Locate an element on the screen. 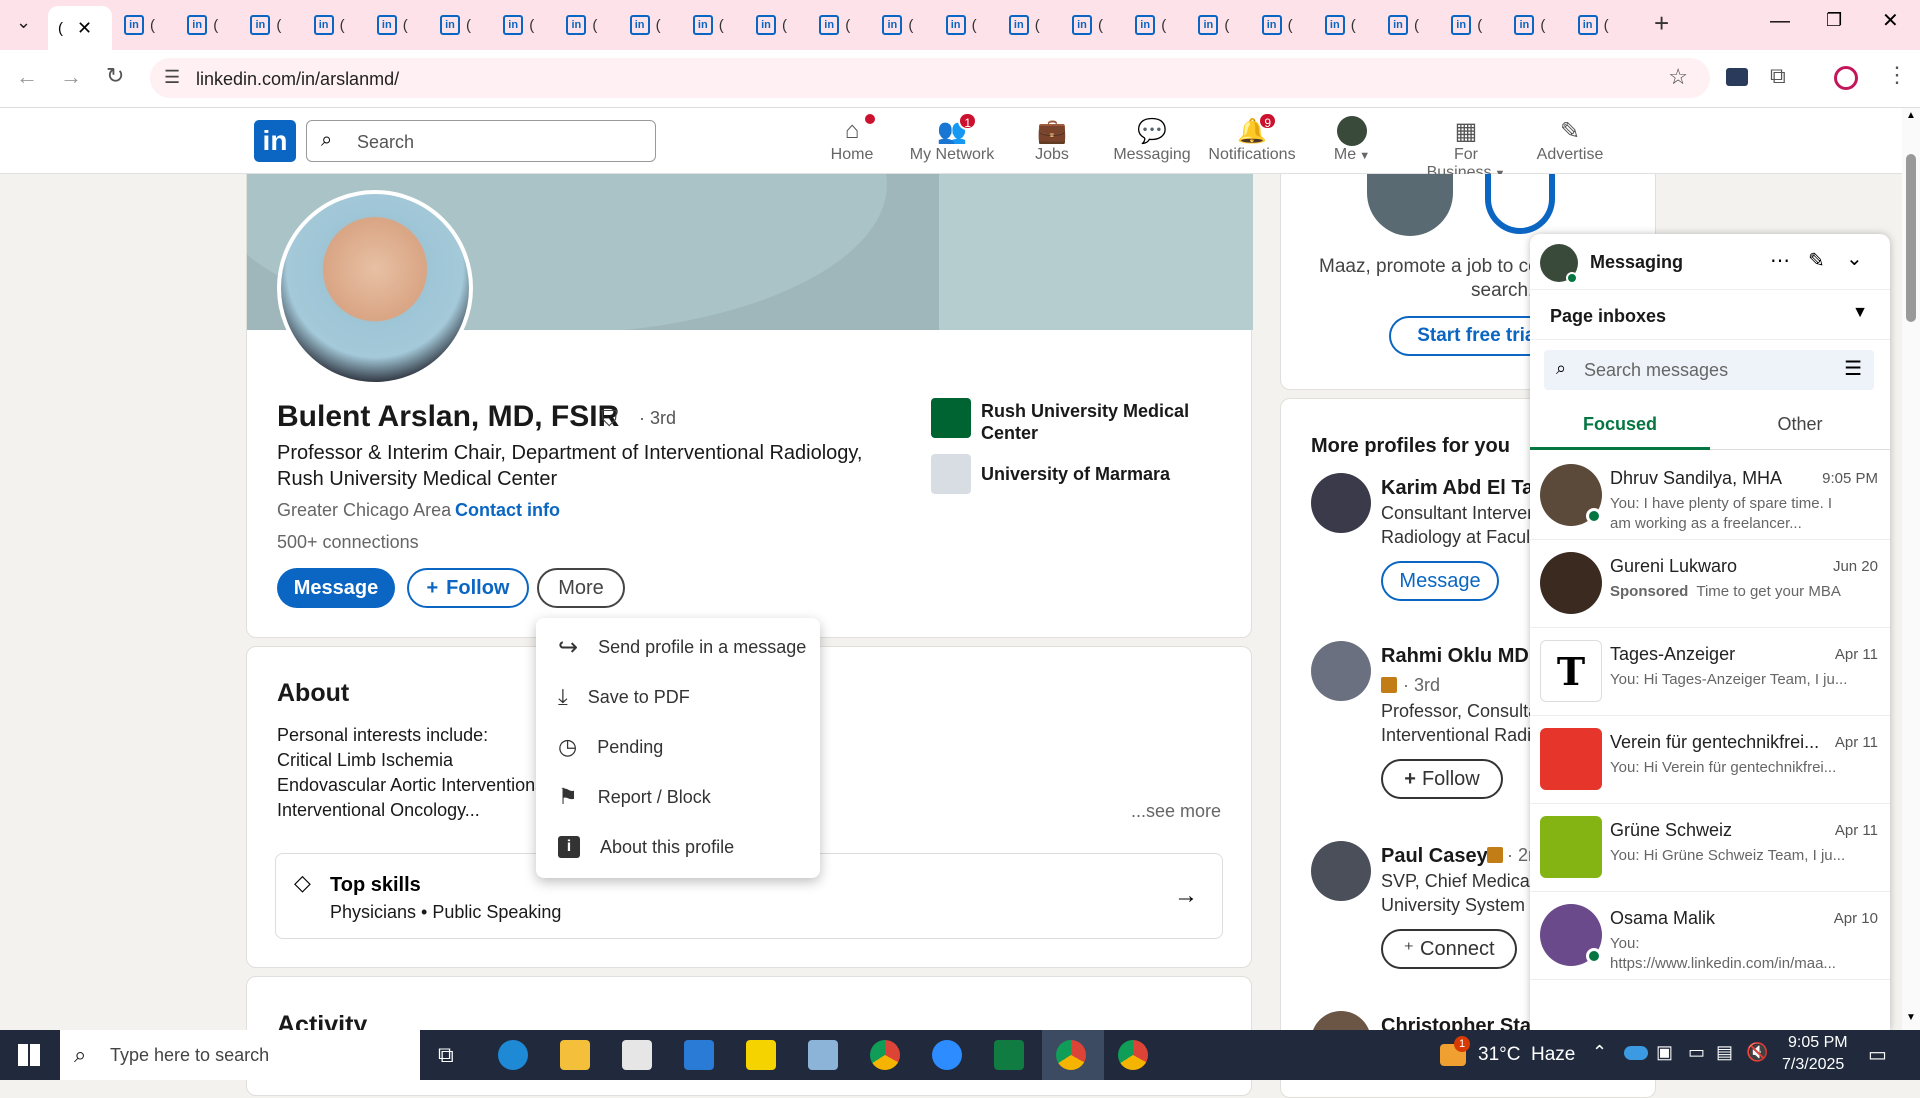 The image size is (1920, 1098). org1-name: Rush University Medical Center is located at coordinates (1091, 422).